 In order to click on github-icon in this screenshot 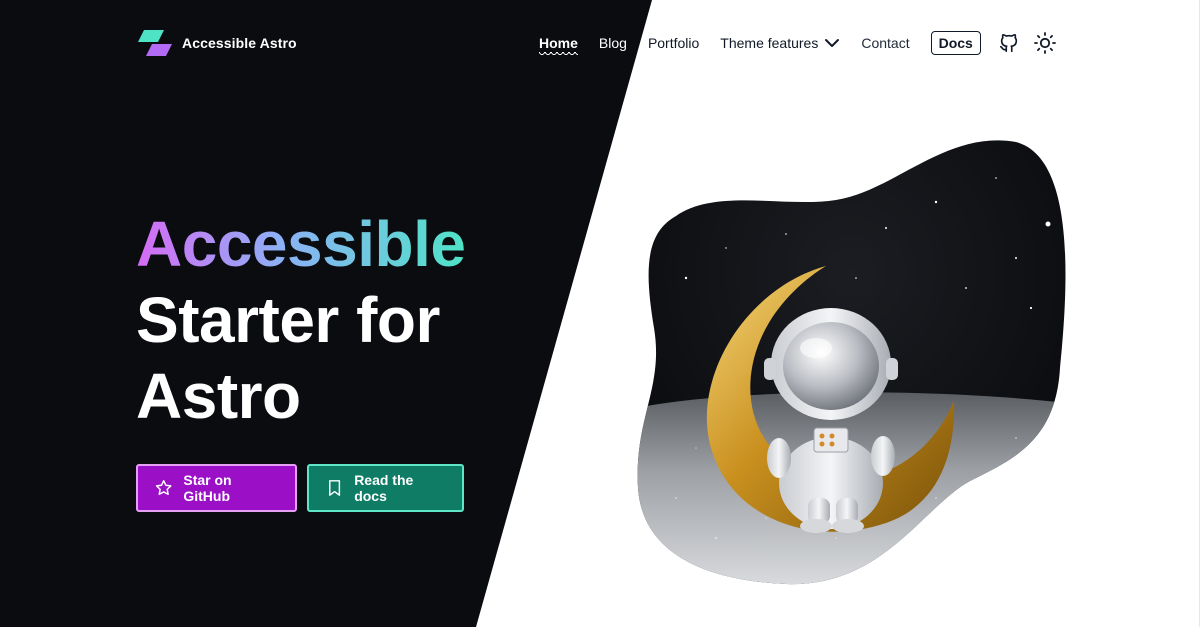, I will do `click(1008, 43)`.